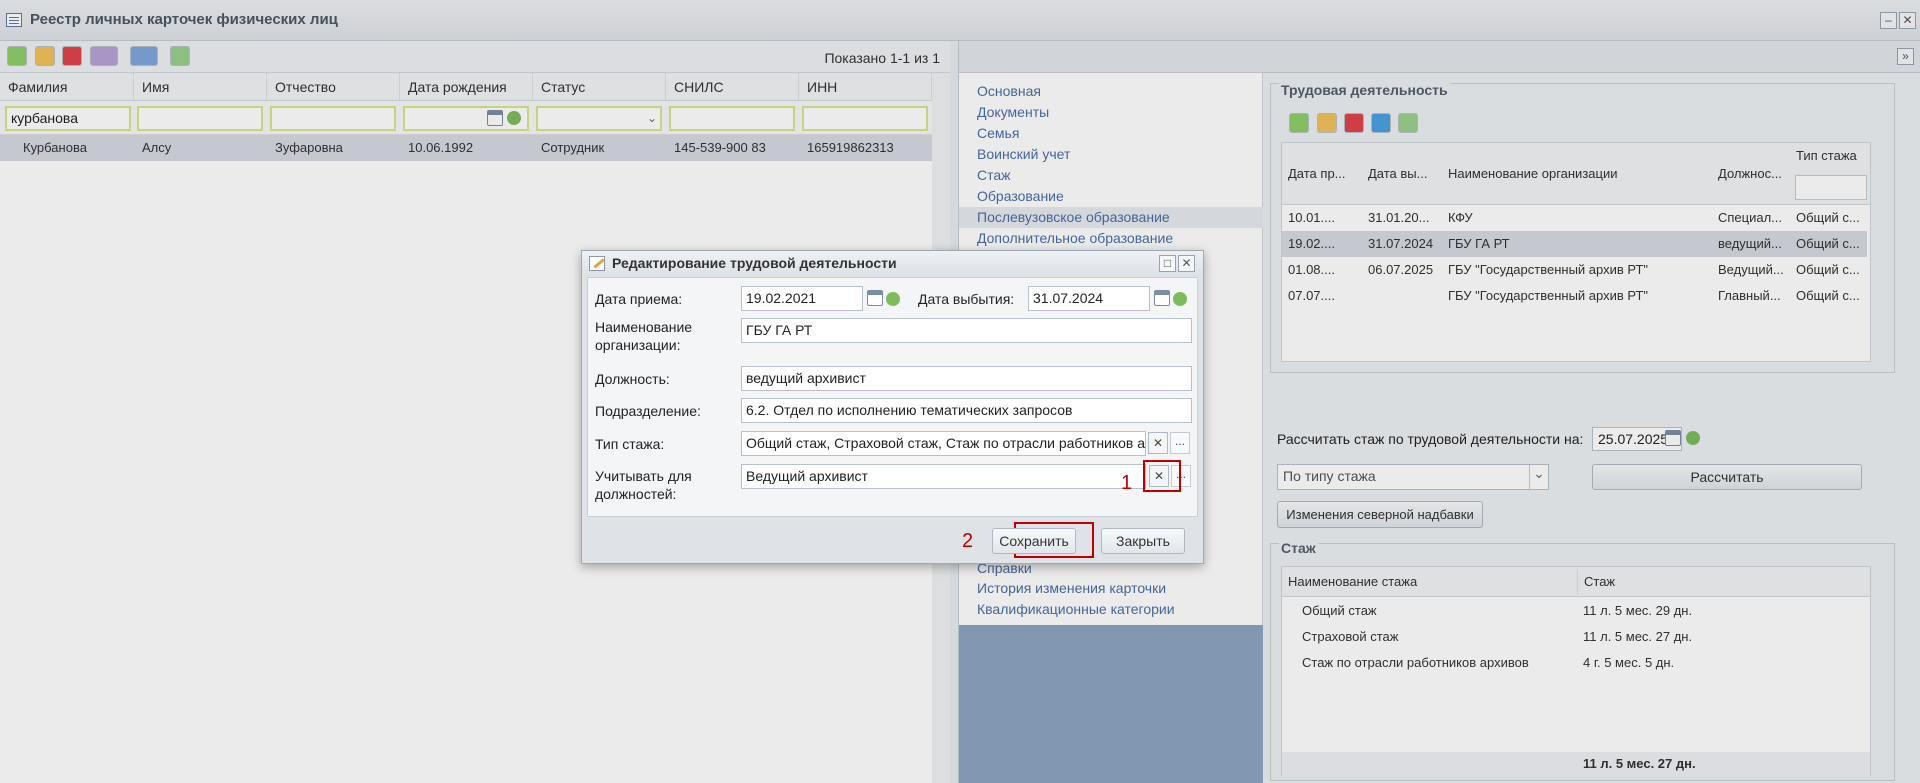 Image resolution: width=1920 pixels, height=783 pixels. What do you see at coordinates (1167, 263) in the screenshot?
I see `maximize-icon: □` at bounding box center [1167, 263].